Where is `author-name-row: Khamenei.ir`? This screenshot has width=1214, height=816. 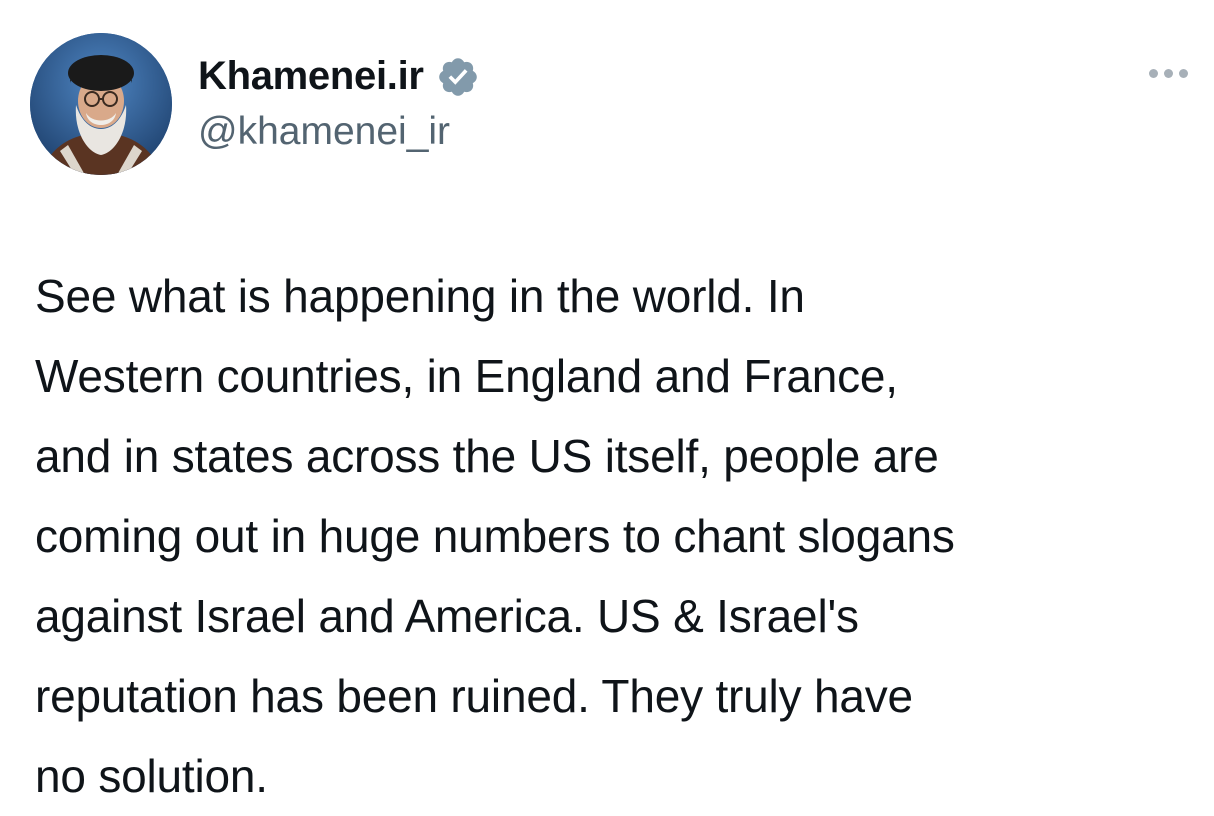
author-name-row: Khamenei.ir is located at coordinates (339, 76).